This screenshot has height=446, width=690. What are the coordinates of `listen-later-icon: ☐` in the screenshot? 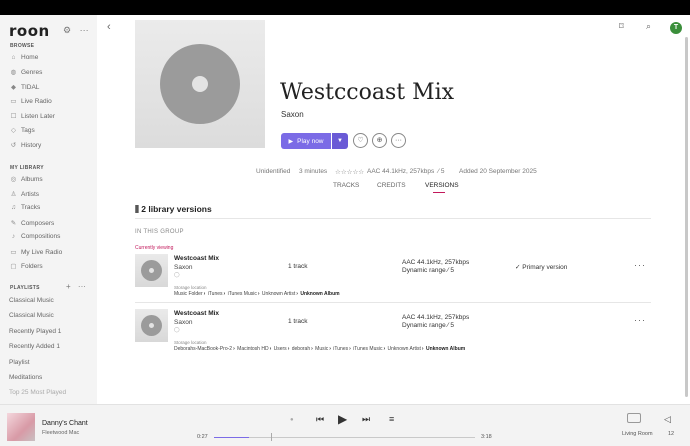 It's located at (13, 116).